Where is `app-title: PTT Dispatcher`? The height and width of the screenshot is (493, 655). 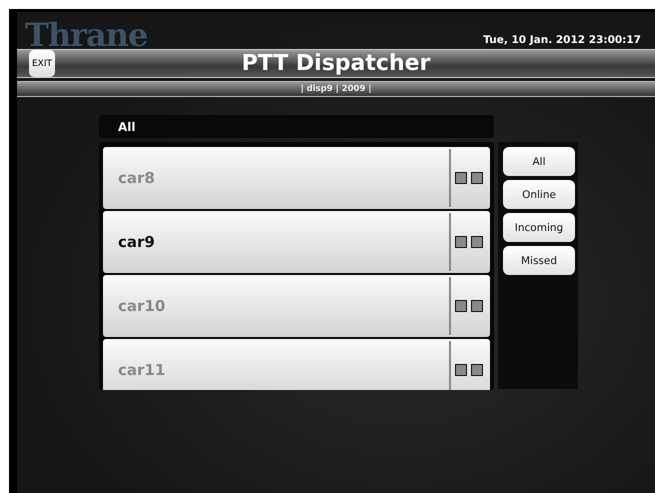
app-title: PTT Dispatcher is located at coordinates (336, 63).